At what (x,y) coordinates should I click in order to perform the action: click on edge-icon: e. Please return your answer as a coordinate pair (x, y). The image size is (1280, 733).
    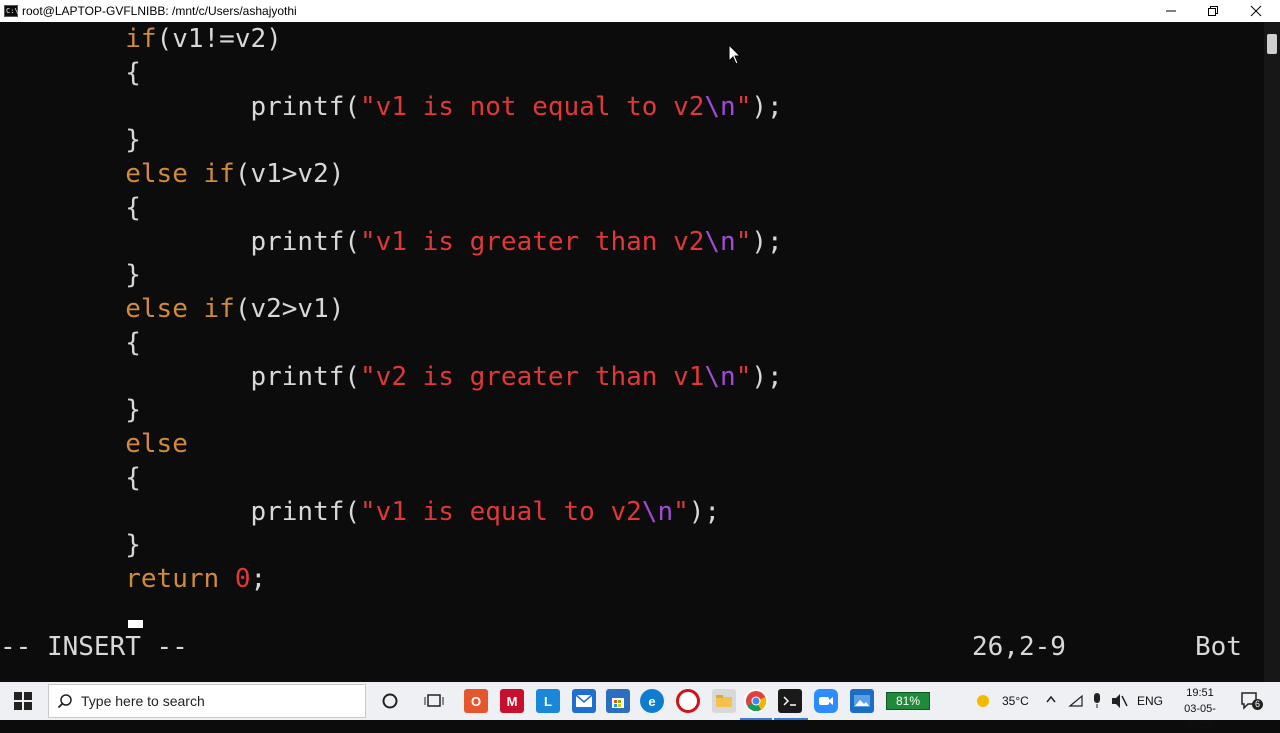
    Looking at the image, I should click on (652, 701).